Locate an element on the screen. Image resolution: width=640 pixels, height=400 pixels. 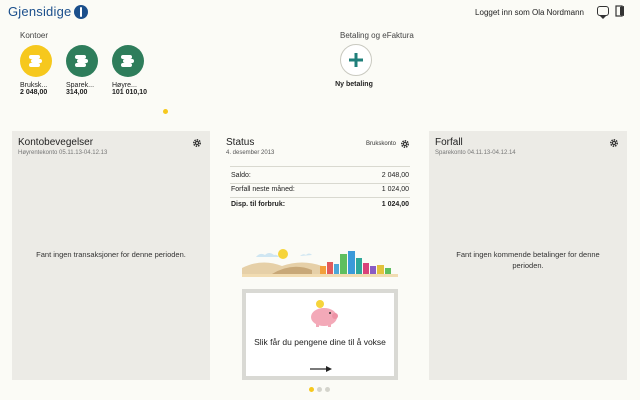
status-row-forfall: Forfall neste måned: 1 024,00 is located at coordinates (320, 189).